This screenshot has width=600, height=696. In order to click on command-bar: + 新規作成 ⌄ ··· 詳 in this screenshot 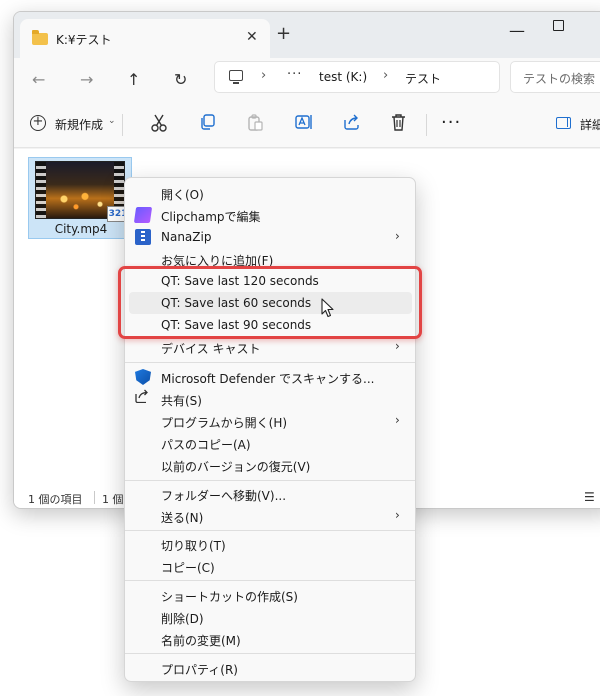, I will do `click(307, 125)`.